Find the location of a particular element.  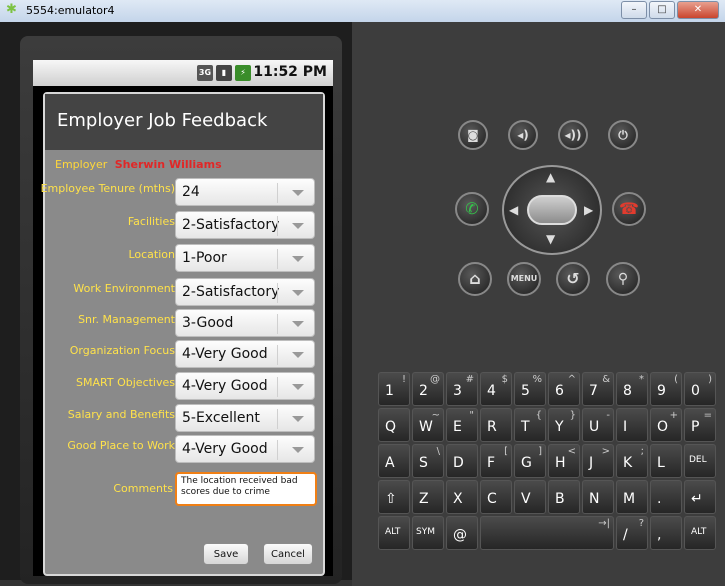

back-button: ↺ is located at coordinates (573, 279).